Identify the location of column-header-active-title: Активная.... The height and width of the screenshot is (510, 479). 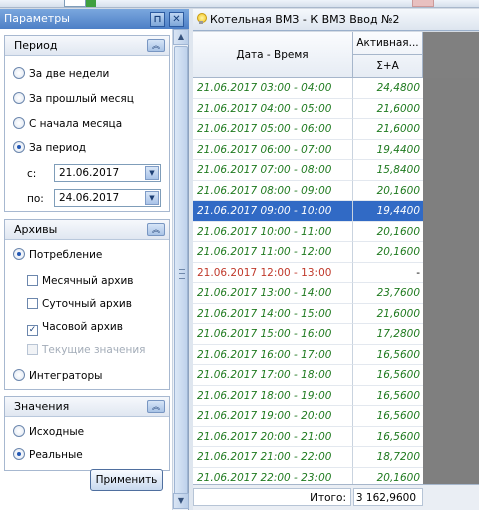
(387, 43).